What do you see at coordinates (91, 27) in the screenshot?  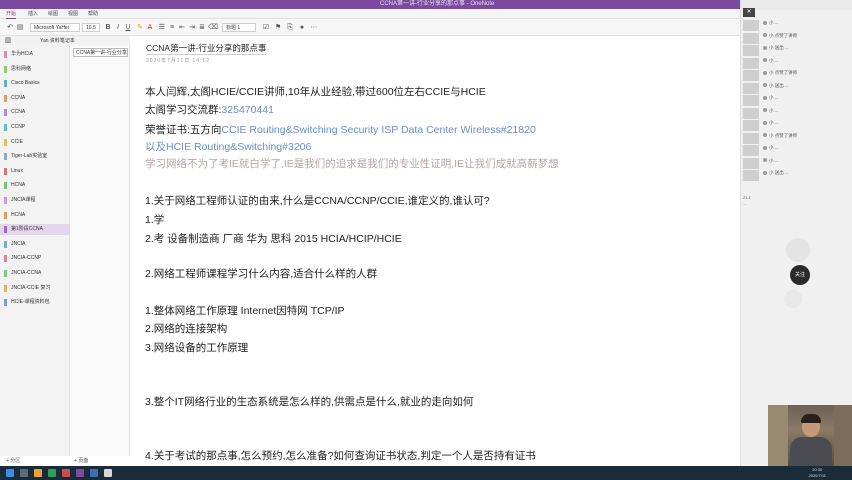 I see `font-size-select: 10.5` at bounding box center [91, 27].